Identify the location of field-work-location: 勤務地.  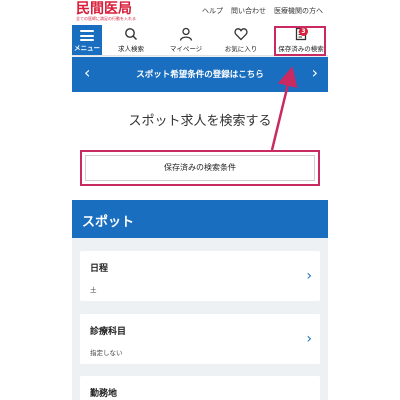
(200, 388).